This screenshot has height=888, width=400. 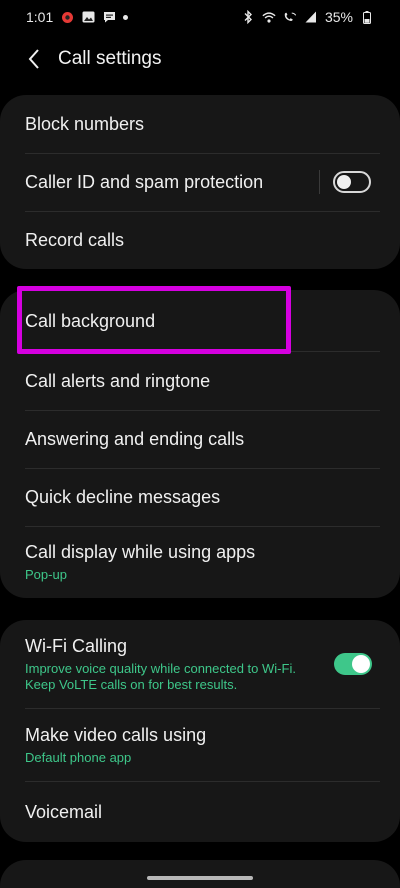 What do you see at coordinates (200, 17) in the screenshot?
I see `status-bar: 1:01 35%` at bounding box center [200, 17].